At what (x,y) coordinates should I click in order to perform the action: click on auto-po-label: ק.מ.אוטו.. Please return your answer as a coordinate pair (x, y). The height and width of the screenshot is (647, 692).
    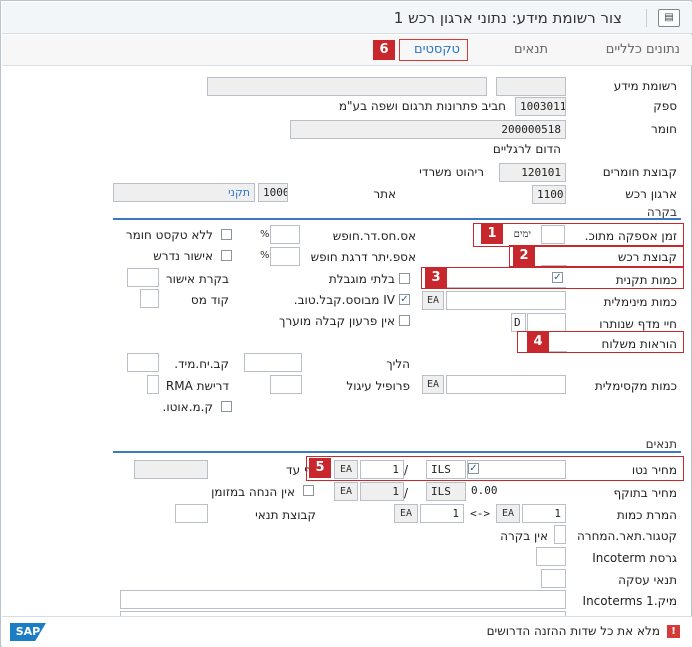
    Looking at the image, I should click on (187, 407).